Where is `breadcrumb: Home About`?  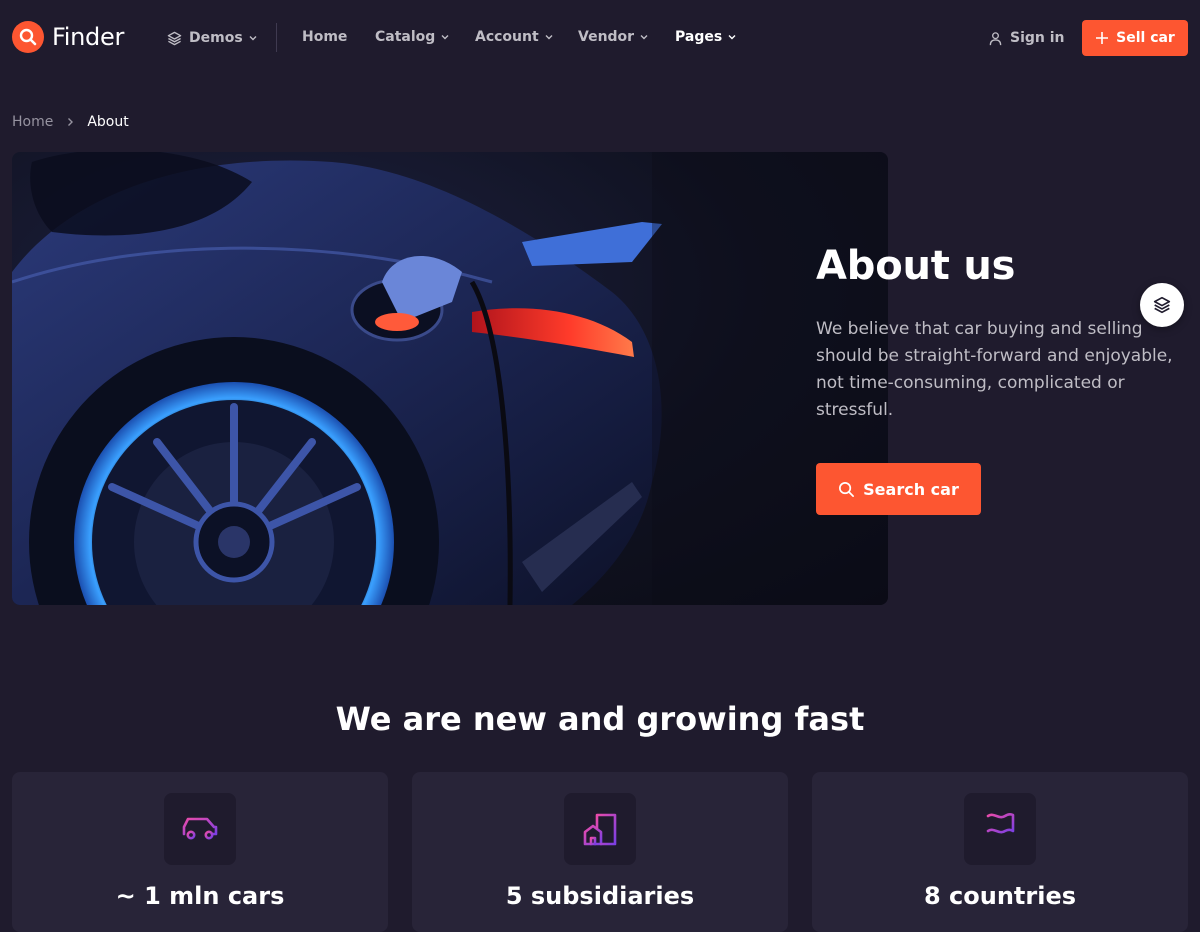
breadcrumb: Home About is located at coordinates (70, 122).